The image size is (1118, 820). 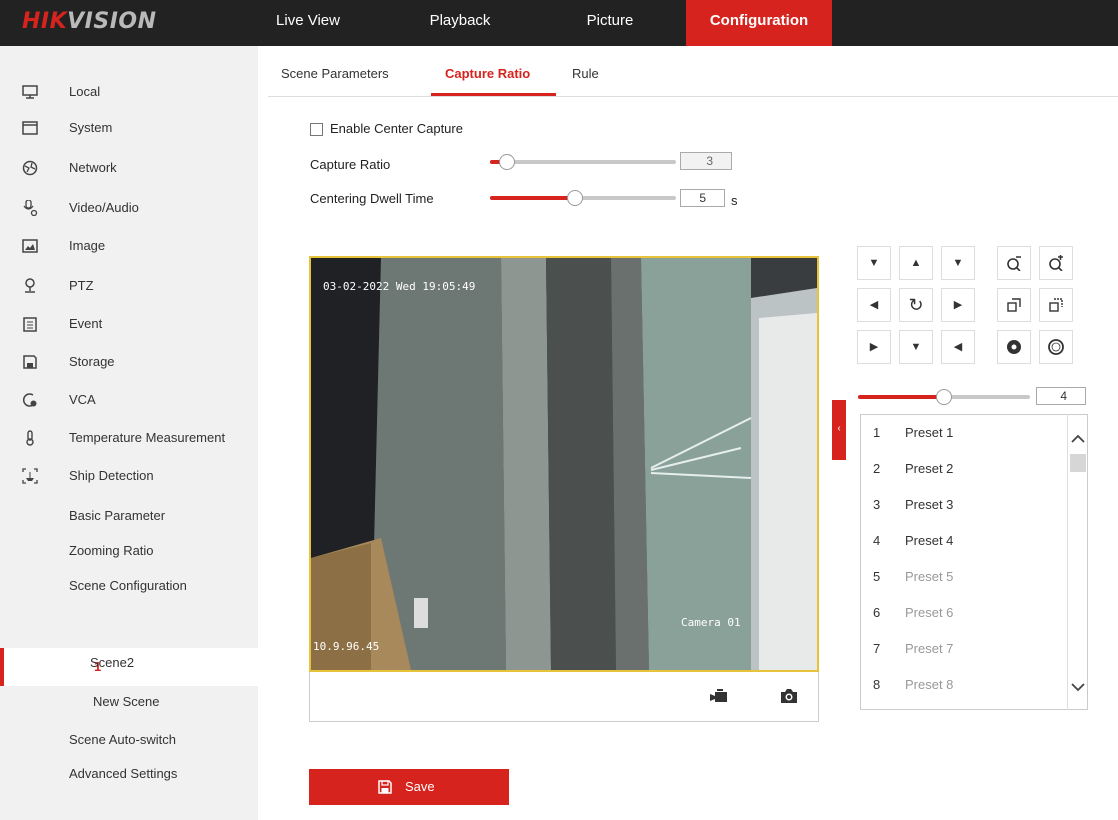 I want to click on pan-down-right-button: ◀, so click(x=958, y=347).